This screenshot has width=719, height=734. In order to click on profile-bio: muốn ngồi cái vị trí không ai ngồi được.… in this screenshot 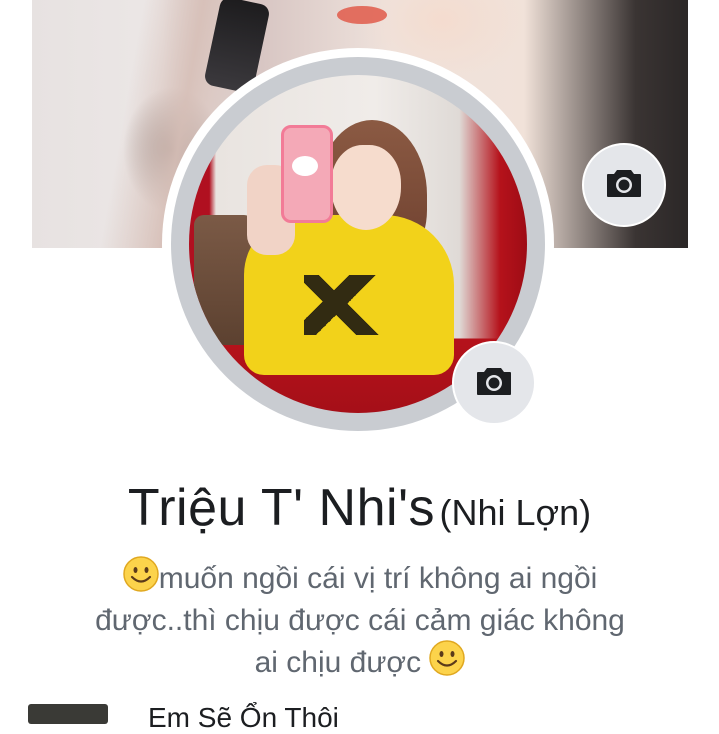, I will do `click(360, 621)`.